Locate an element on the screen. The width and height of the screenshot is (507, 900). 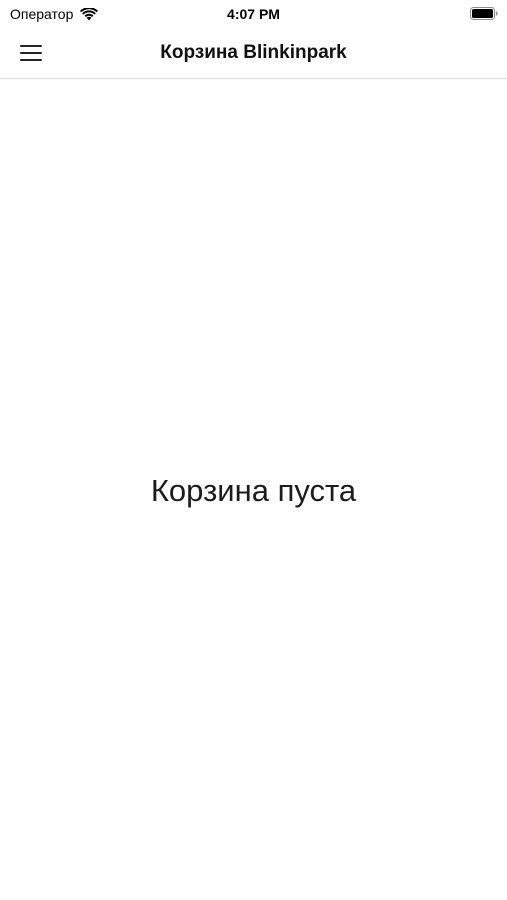
page-title: Корзина Blinkinpark is located at coordinates (253, 52).